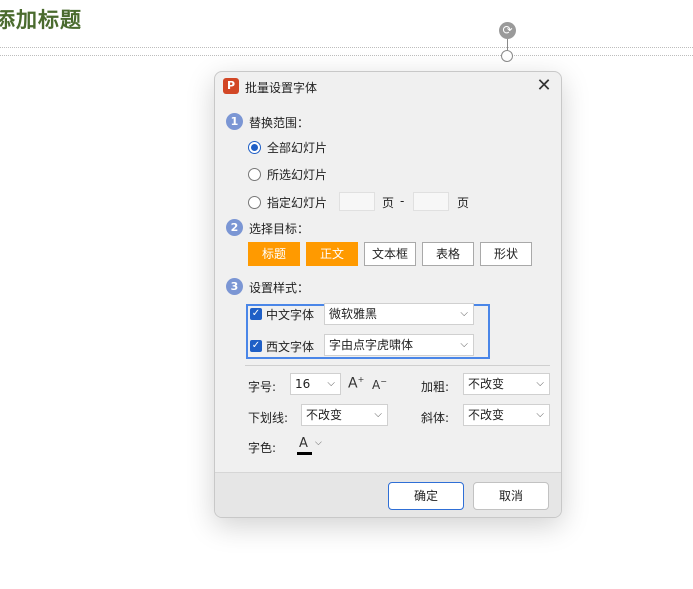 The height and width of the screenshot is (589, 693). Describe the element at coordinates (506, 254) in the screenshot. I see `target-shape-button: 形状` at that location.